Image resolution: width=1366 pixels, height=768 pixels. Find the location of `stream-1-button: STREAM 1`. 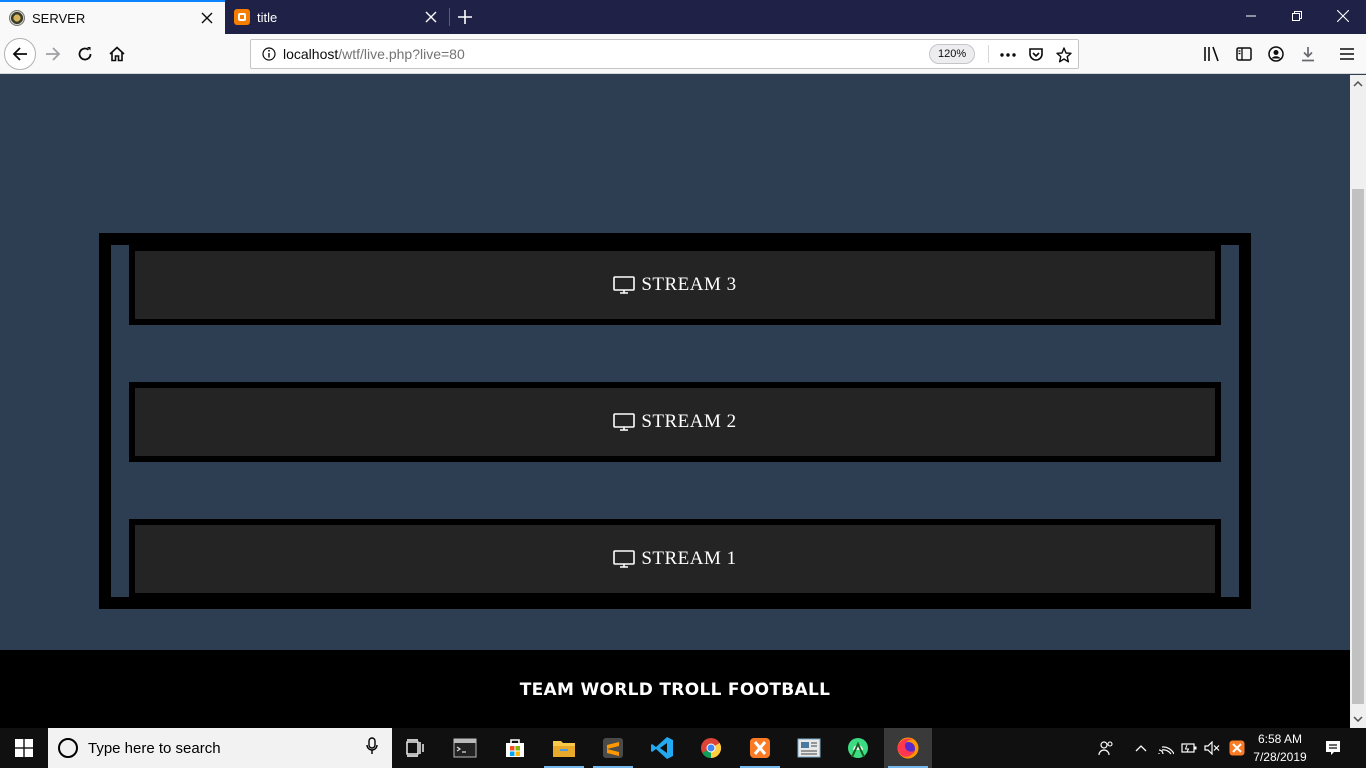

stream-1-button: STREAM 1 is located at coordinates (675, 559).